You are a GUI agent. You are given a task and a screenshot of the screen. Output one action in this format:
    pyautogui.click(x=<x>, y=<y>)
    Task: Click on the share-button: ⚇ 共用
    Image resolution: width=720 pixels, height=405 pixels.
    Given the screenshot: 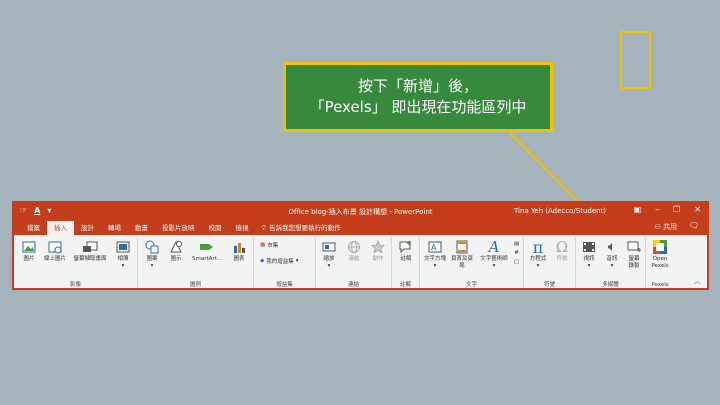 What is the action you would take?
    pyautogui.click(x=665, y=227)
    